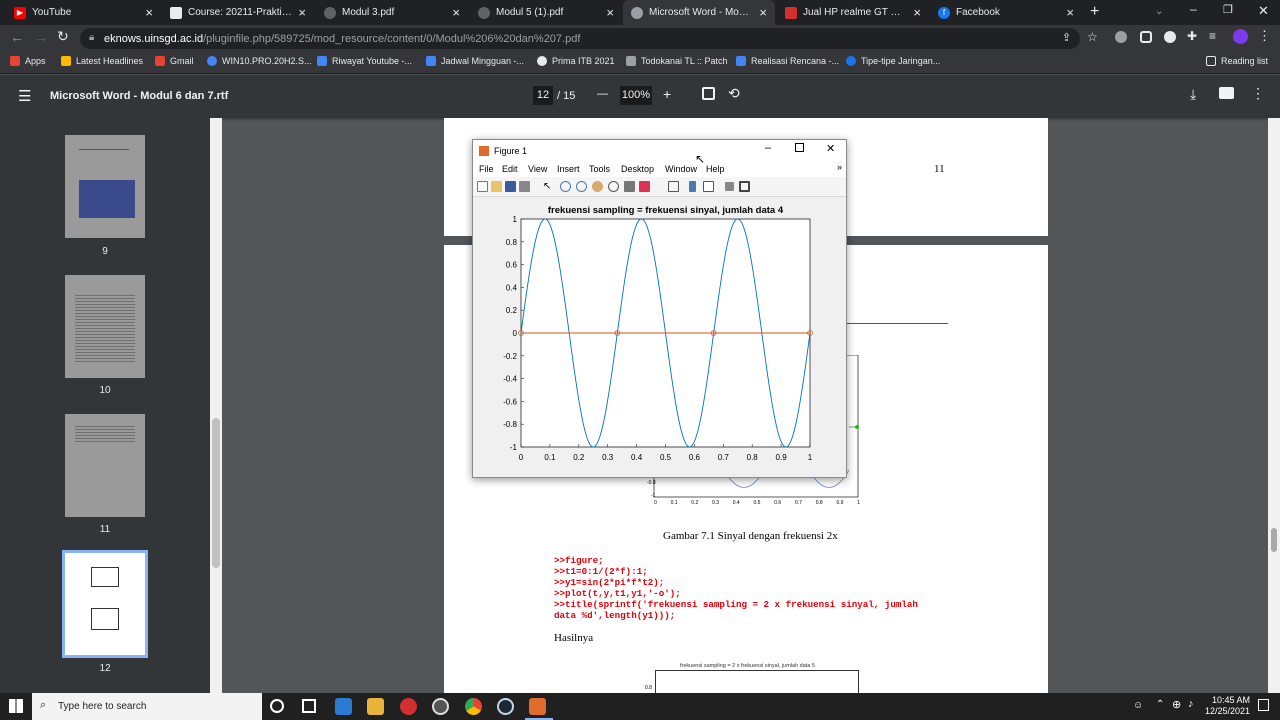  What do you see at coordinates (839, 167) in the screenshot?
I see `menu-overflow-icon: »` at bounding box center [839, 167].